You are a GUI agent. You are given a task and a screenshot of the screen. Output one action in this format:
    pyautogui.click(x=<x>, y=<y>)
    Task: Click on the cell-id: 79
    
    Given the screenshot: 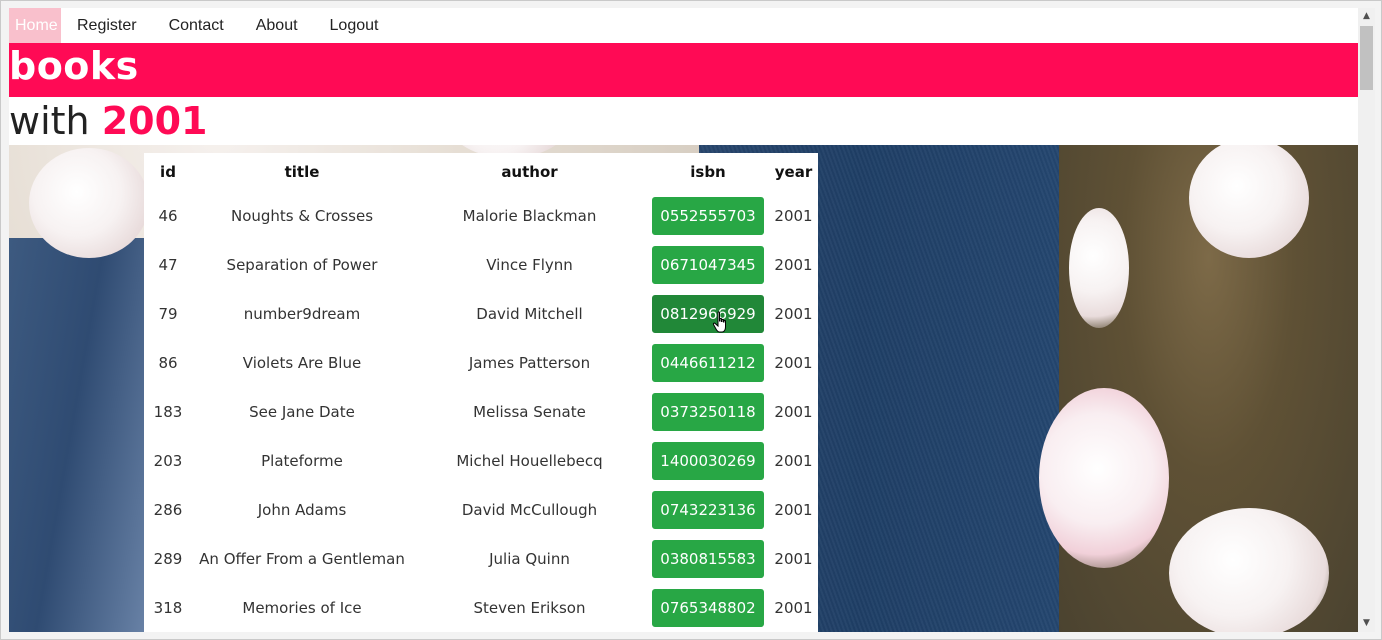 What is the action you would take?
    pyautogui.click(x=168, y=313)
    